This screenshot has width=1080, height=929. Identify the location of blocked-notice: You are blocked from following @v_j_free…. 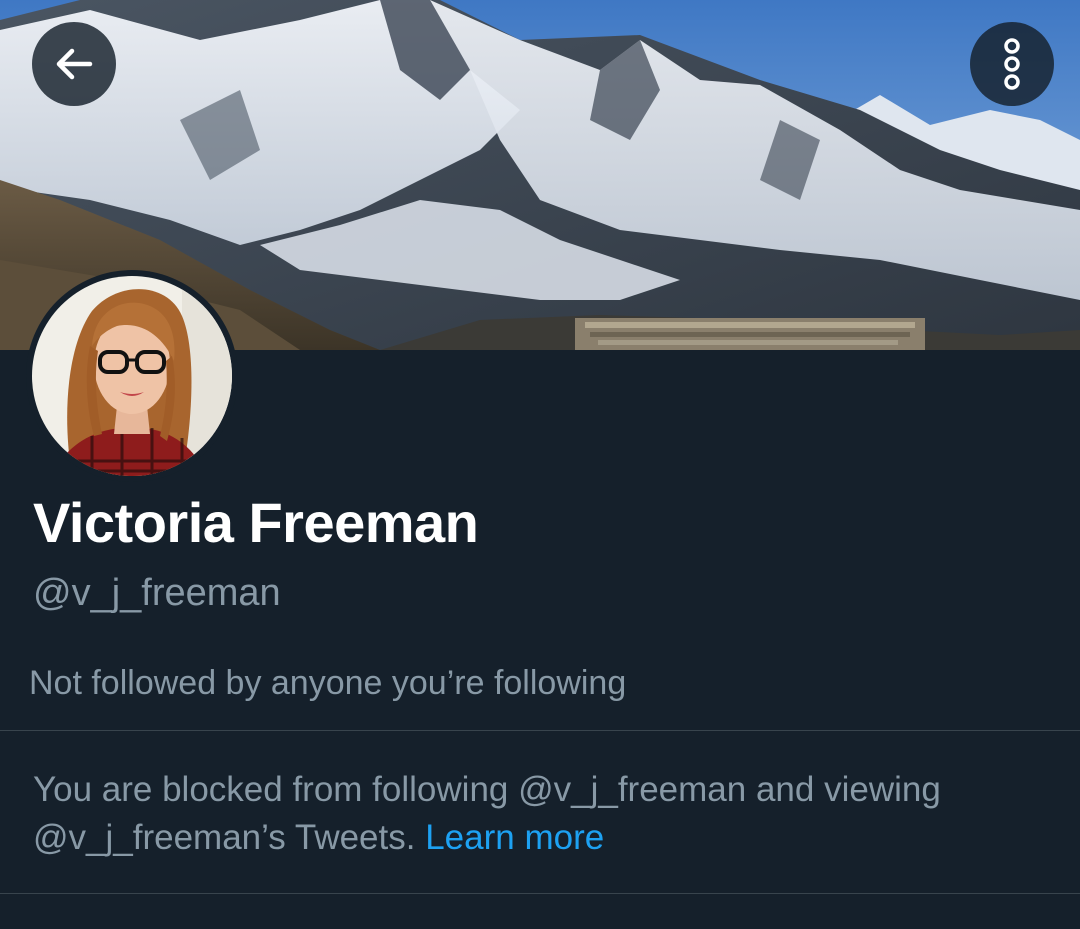
(533, 814).